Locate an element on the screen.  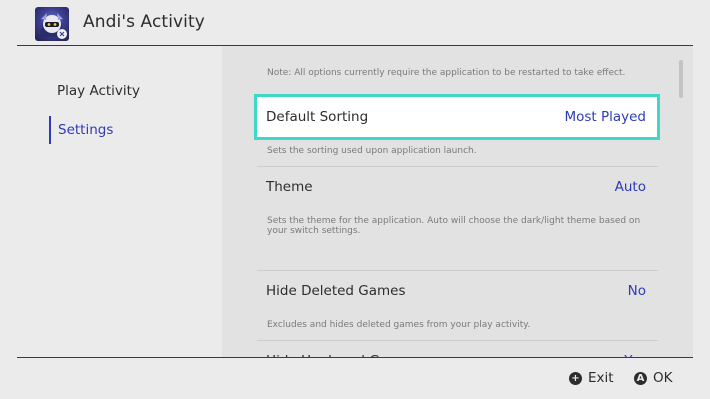
header: Andi's Activity is located at coordinates (355, 23).